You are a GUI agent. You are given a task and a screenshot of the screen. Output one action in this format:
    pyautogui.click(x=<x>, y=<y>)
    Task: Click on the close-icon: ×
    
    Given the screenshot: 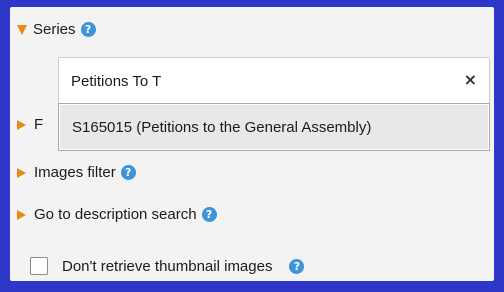 What is the action you would take?
    pyautogui.click(x=470, y=80)
    